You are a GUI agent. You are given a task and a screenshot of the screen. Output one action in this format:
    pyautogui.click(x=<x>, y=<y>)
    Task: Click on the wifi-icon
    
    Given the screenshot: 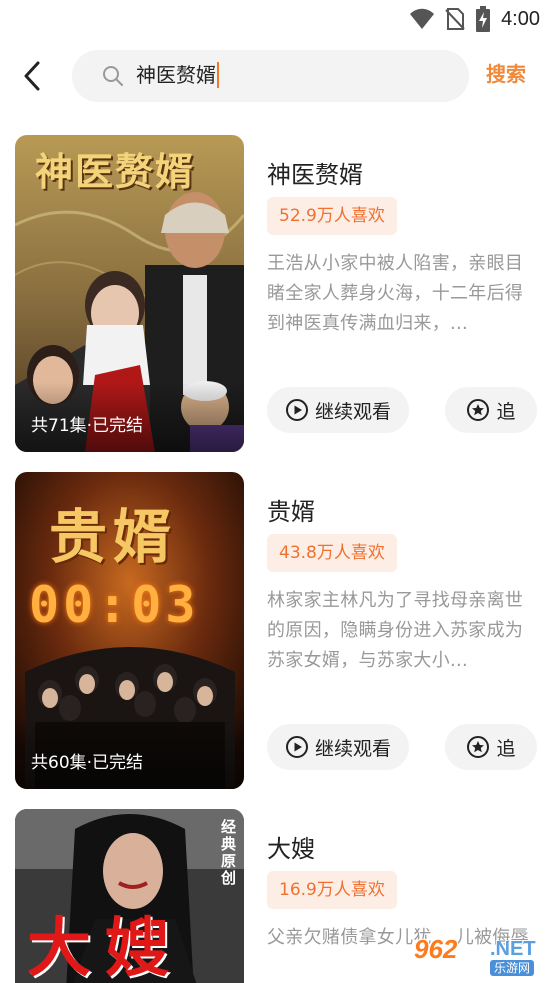 What is the action you would take?
    pyautogui.click(x=422, y=18)
    